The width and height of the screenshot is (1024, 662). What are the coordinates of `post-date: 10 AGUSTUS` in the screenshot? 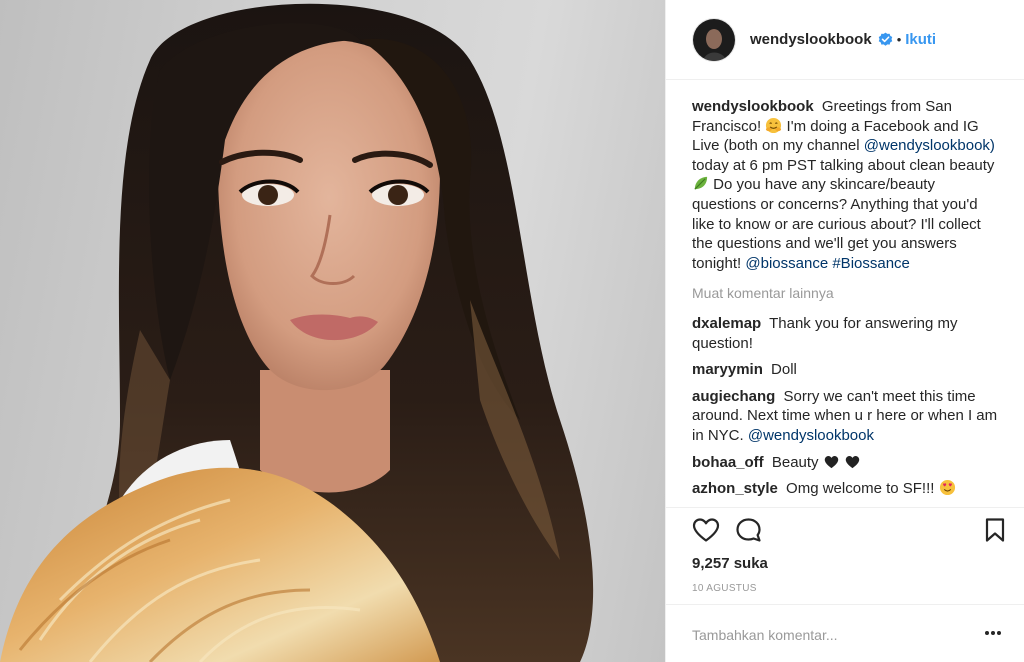 It's located at (724, 588).